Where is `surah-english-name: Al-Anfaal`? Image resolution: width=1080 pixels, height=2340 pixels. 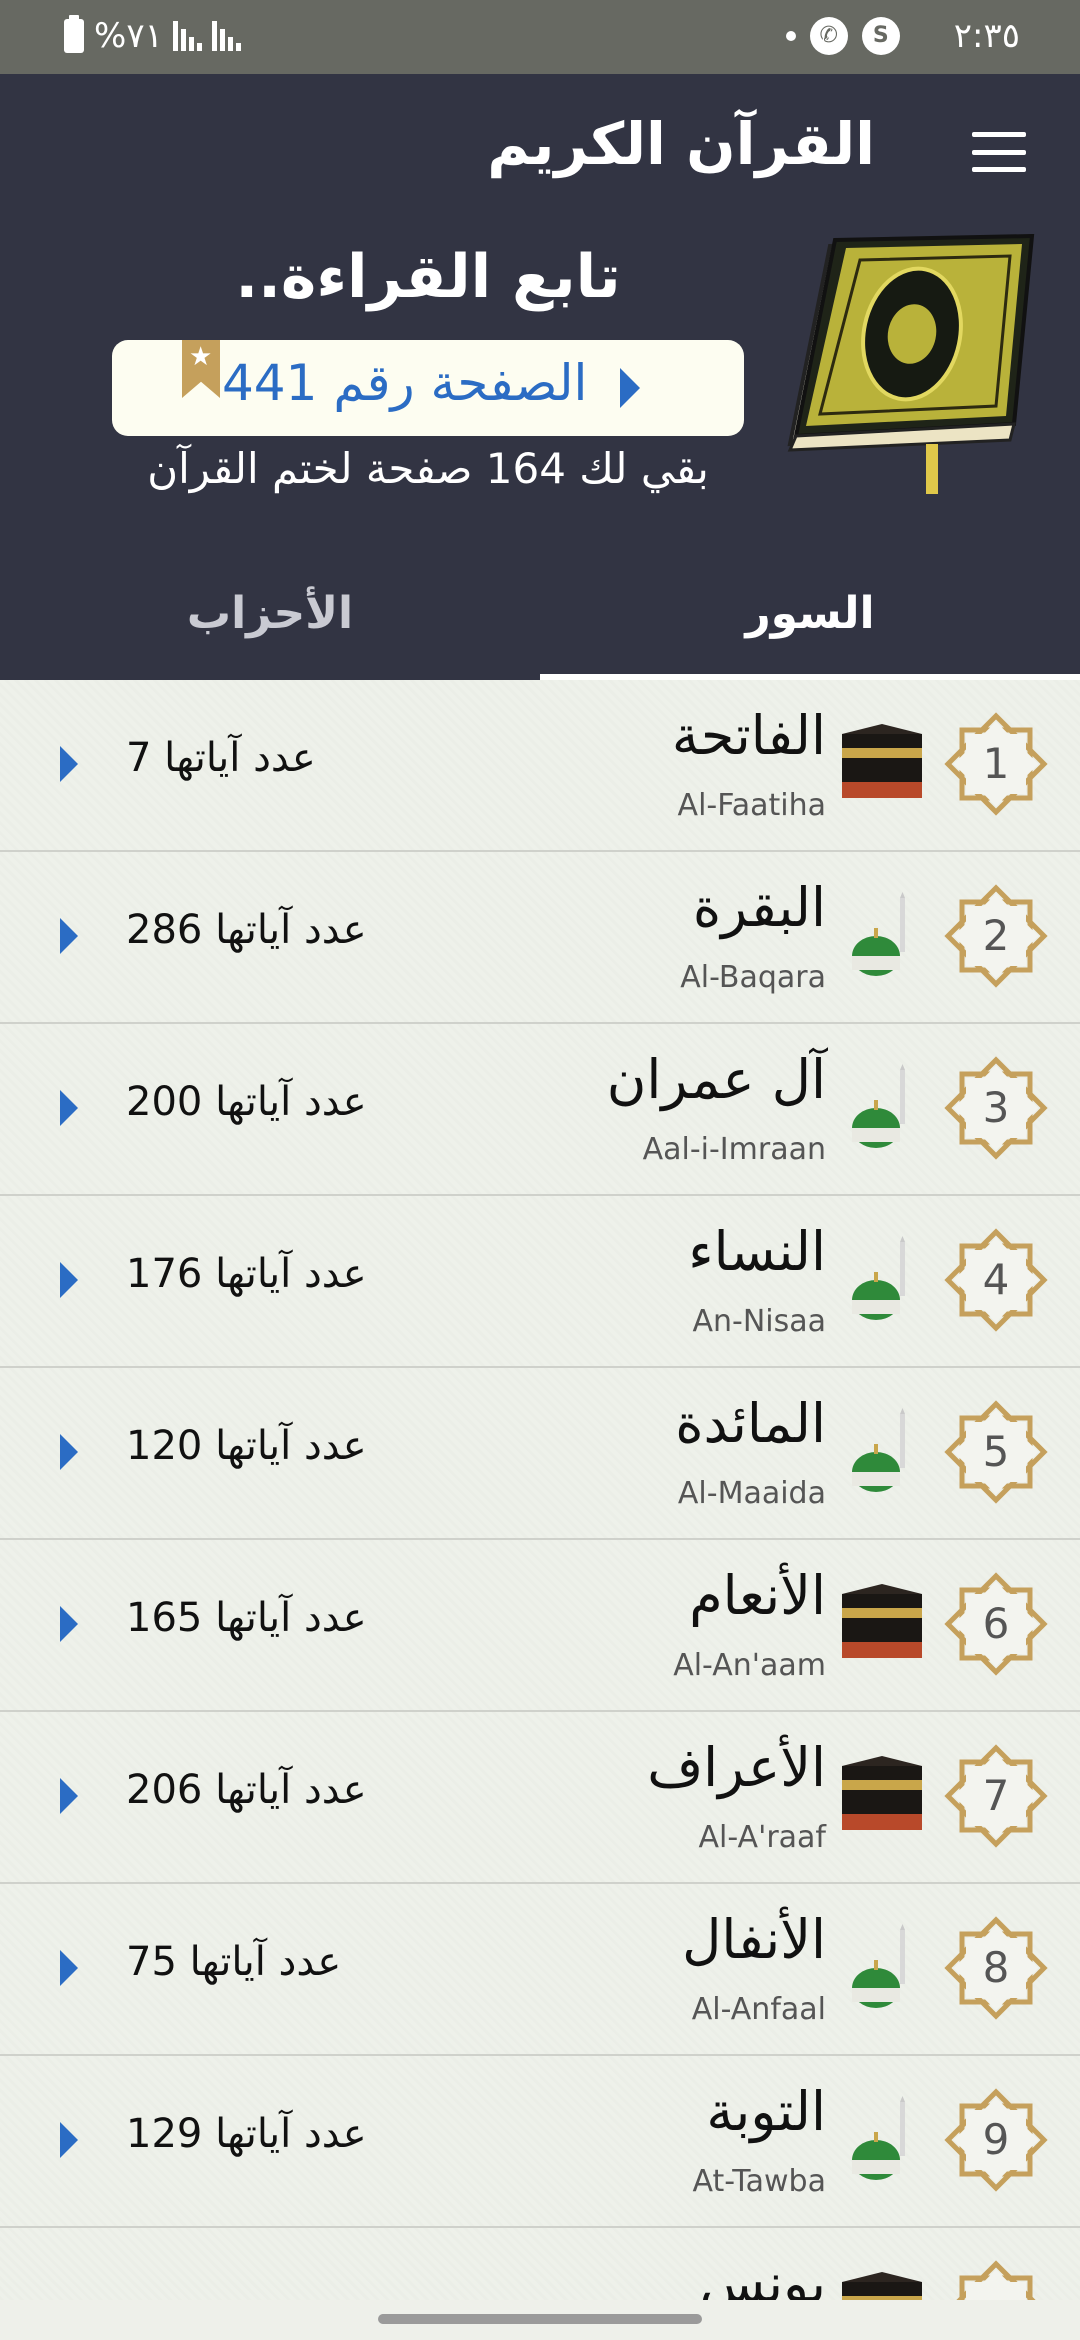
surah-english-name: Al-Anfaal is located at coordinates (758, 2009).